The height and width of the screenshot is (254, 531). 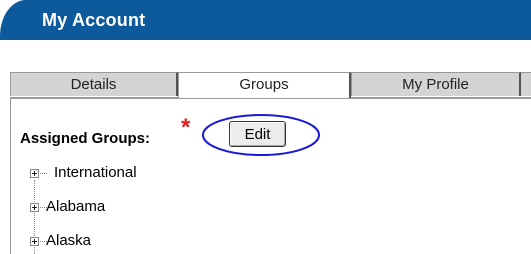 What do you see at coordinates (95, 172) in the screenshot?
I see `tree-item-label: International` at bounding box center [95, 172].